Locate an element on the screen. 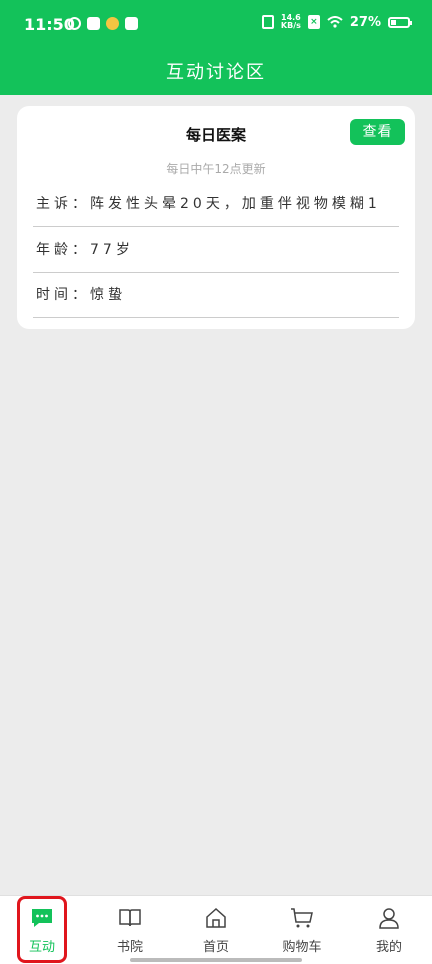 The height and width of the screenshot is (964, 432). vibrate-icon is located at coordinates (267, 22).